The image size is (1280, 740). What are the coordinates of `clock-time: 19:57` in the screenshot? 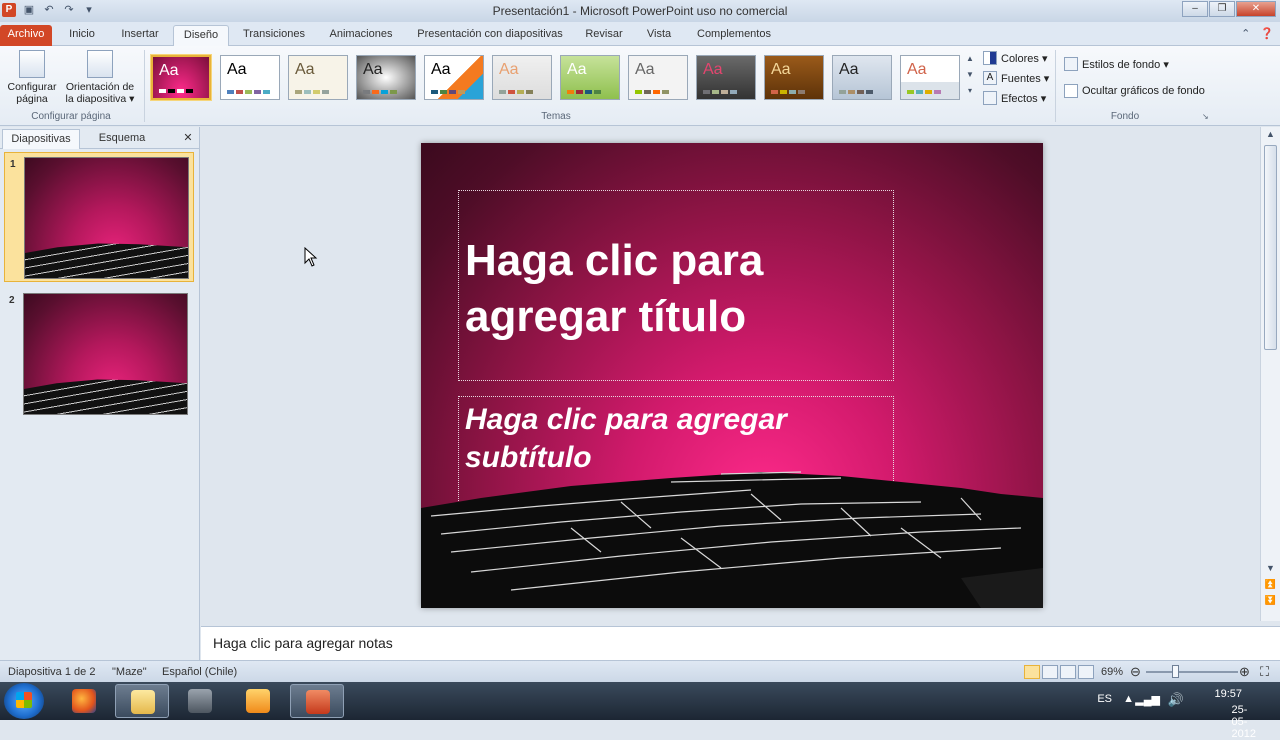 It's located at (1228, 694).